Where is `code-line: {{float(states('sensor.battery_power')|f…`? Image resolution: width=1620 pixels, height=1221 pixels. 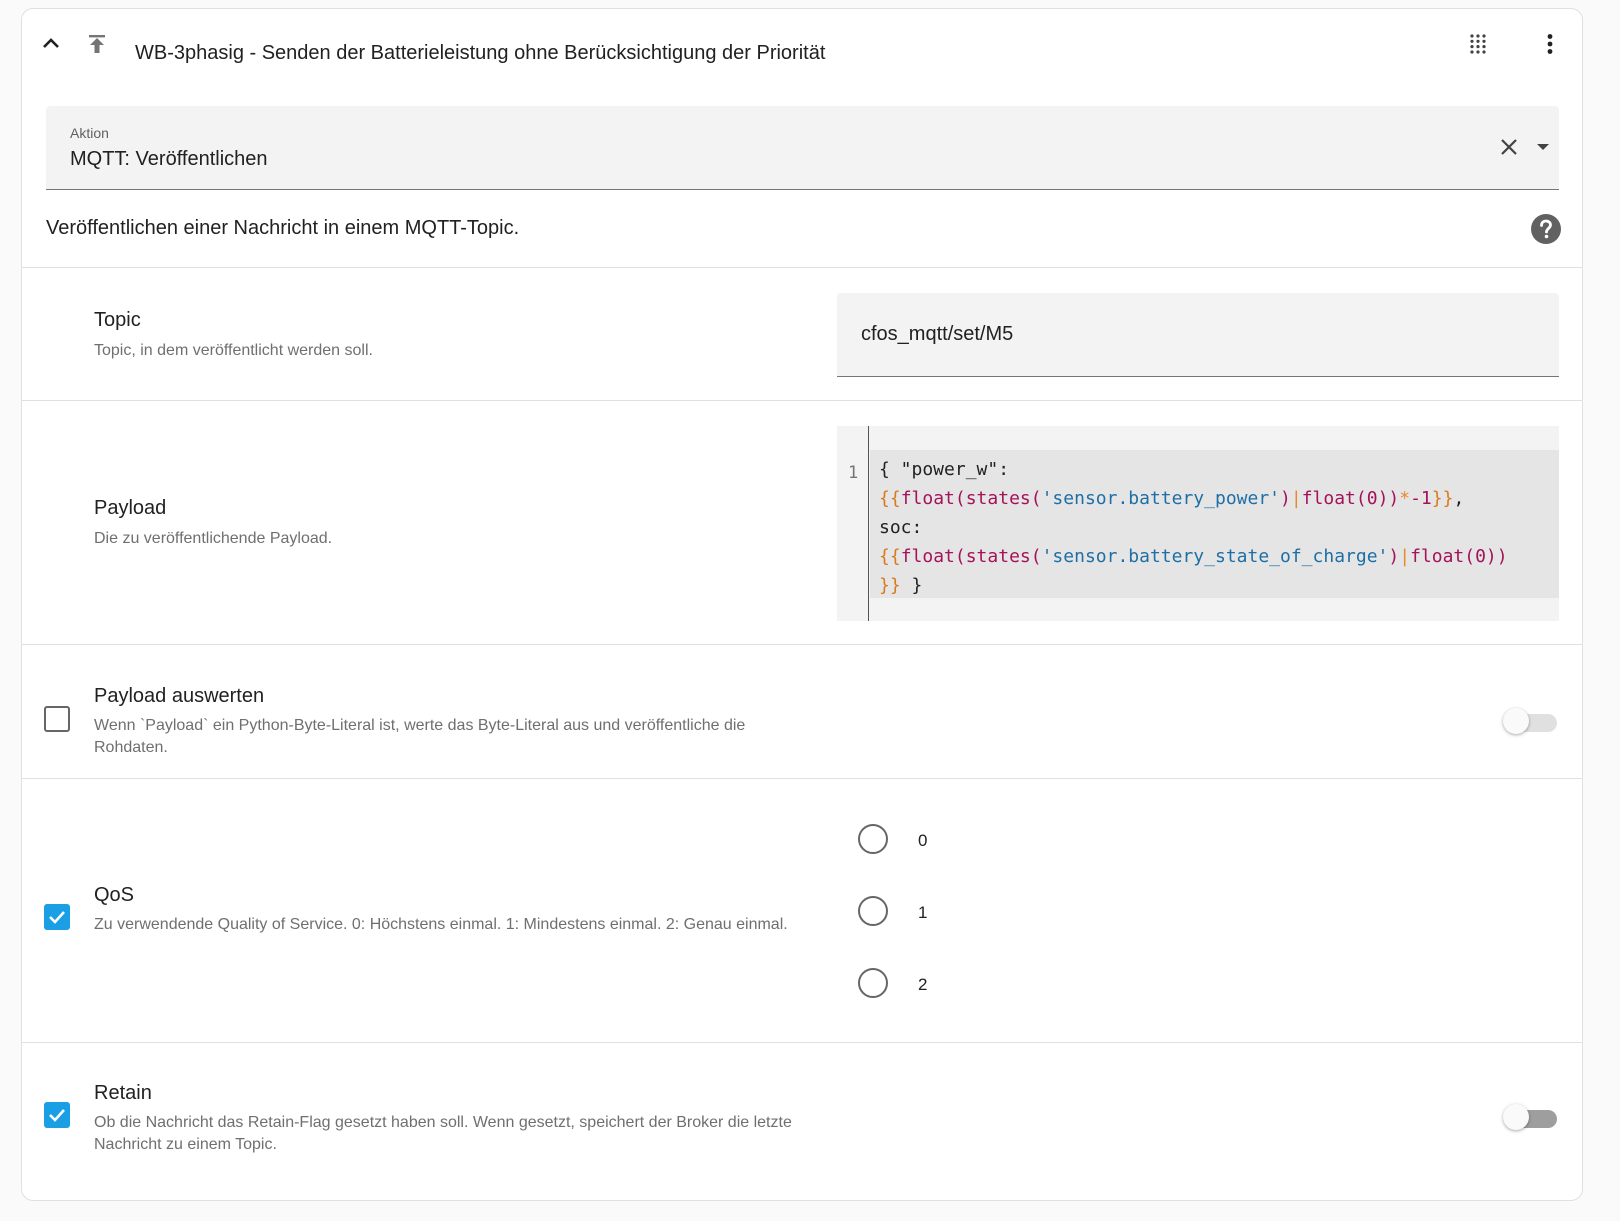 code-line: {{float(states('sensor.battery_power')|f… is located at coordinates (1172, 498).